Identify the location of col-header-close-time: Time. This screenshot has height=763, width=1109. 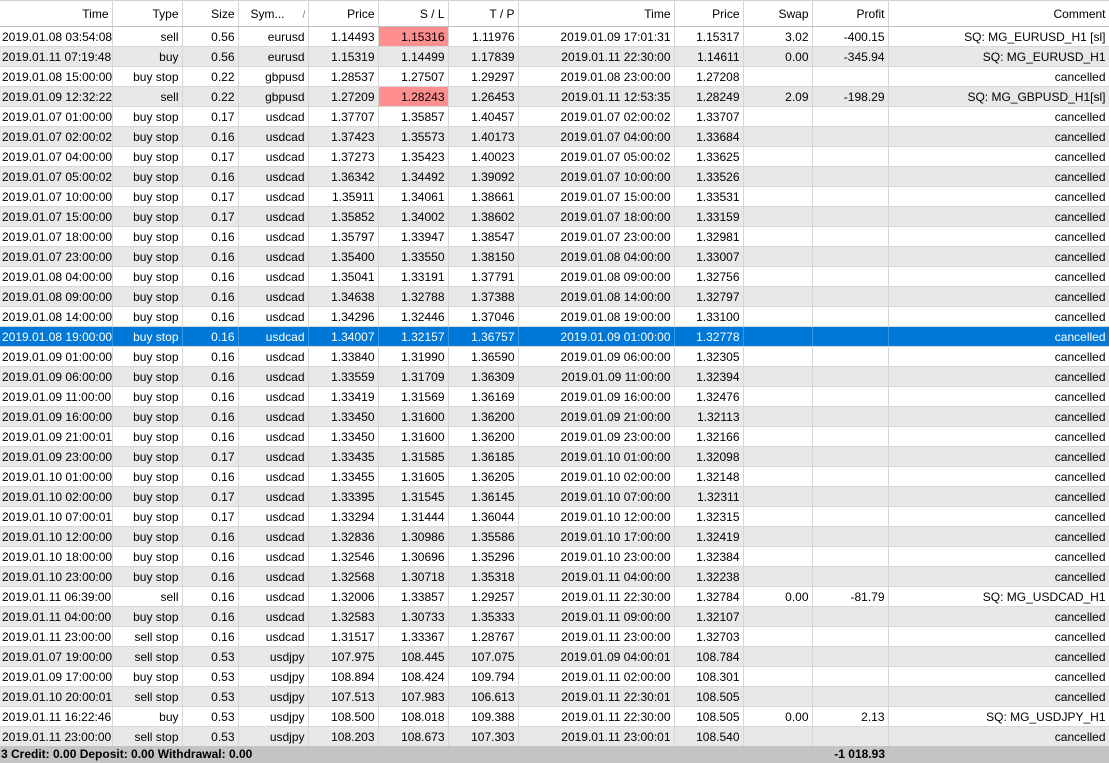
(596, 13).